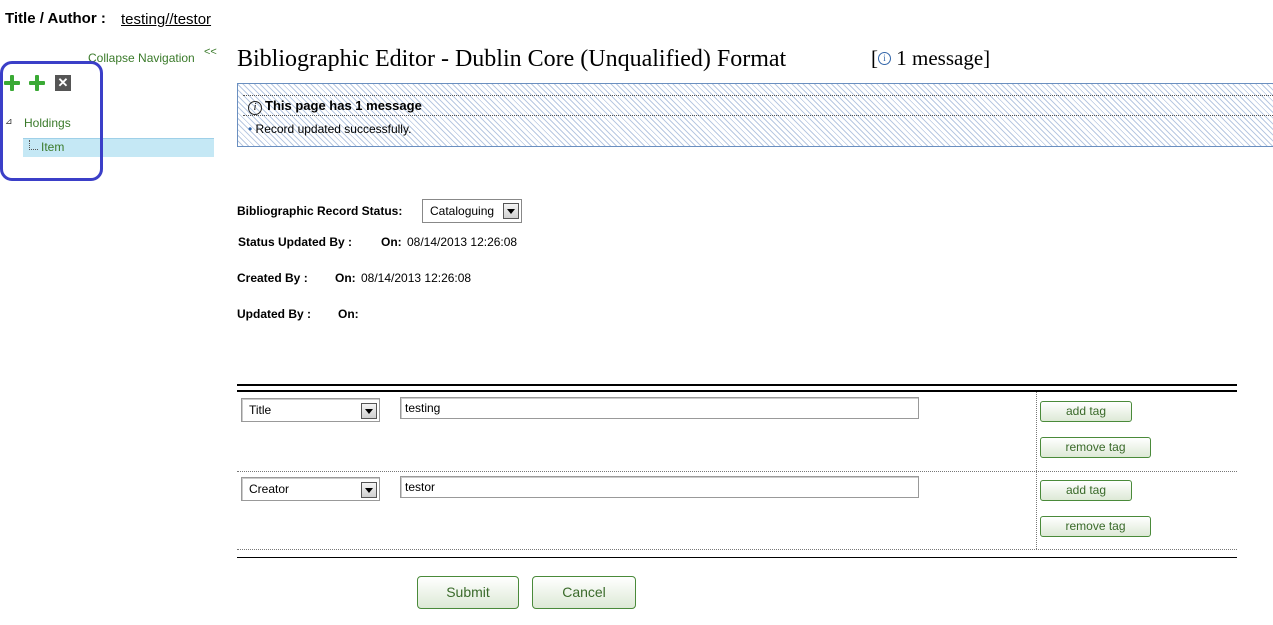  What do you see at coordinates (310, 489) in the screenshot?
I see `tag-field-select: Creator` at bounding box center [310, 489].